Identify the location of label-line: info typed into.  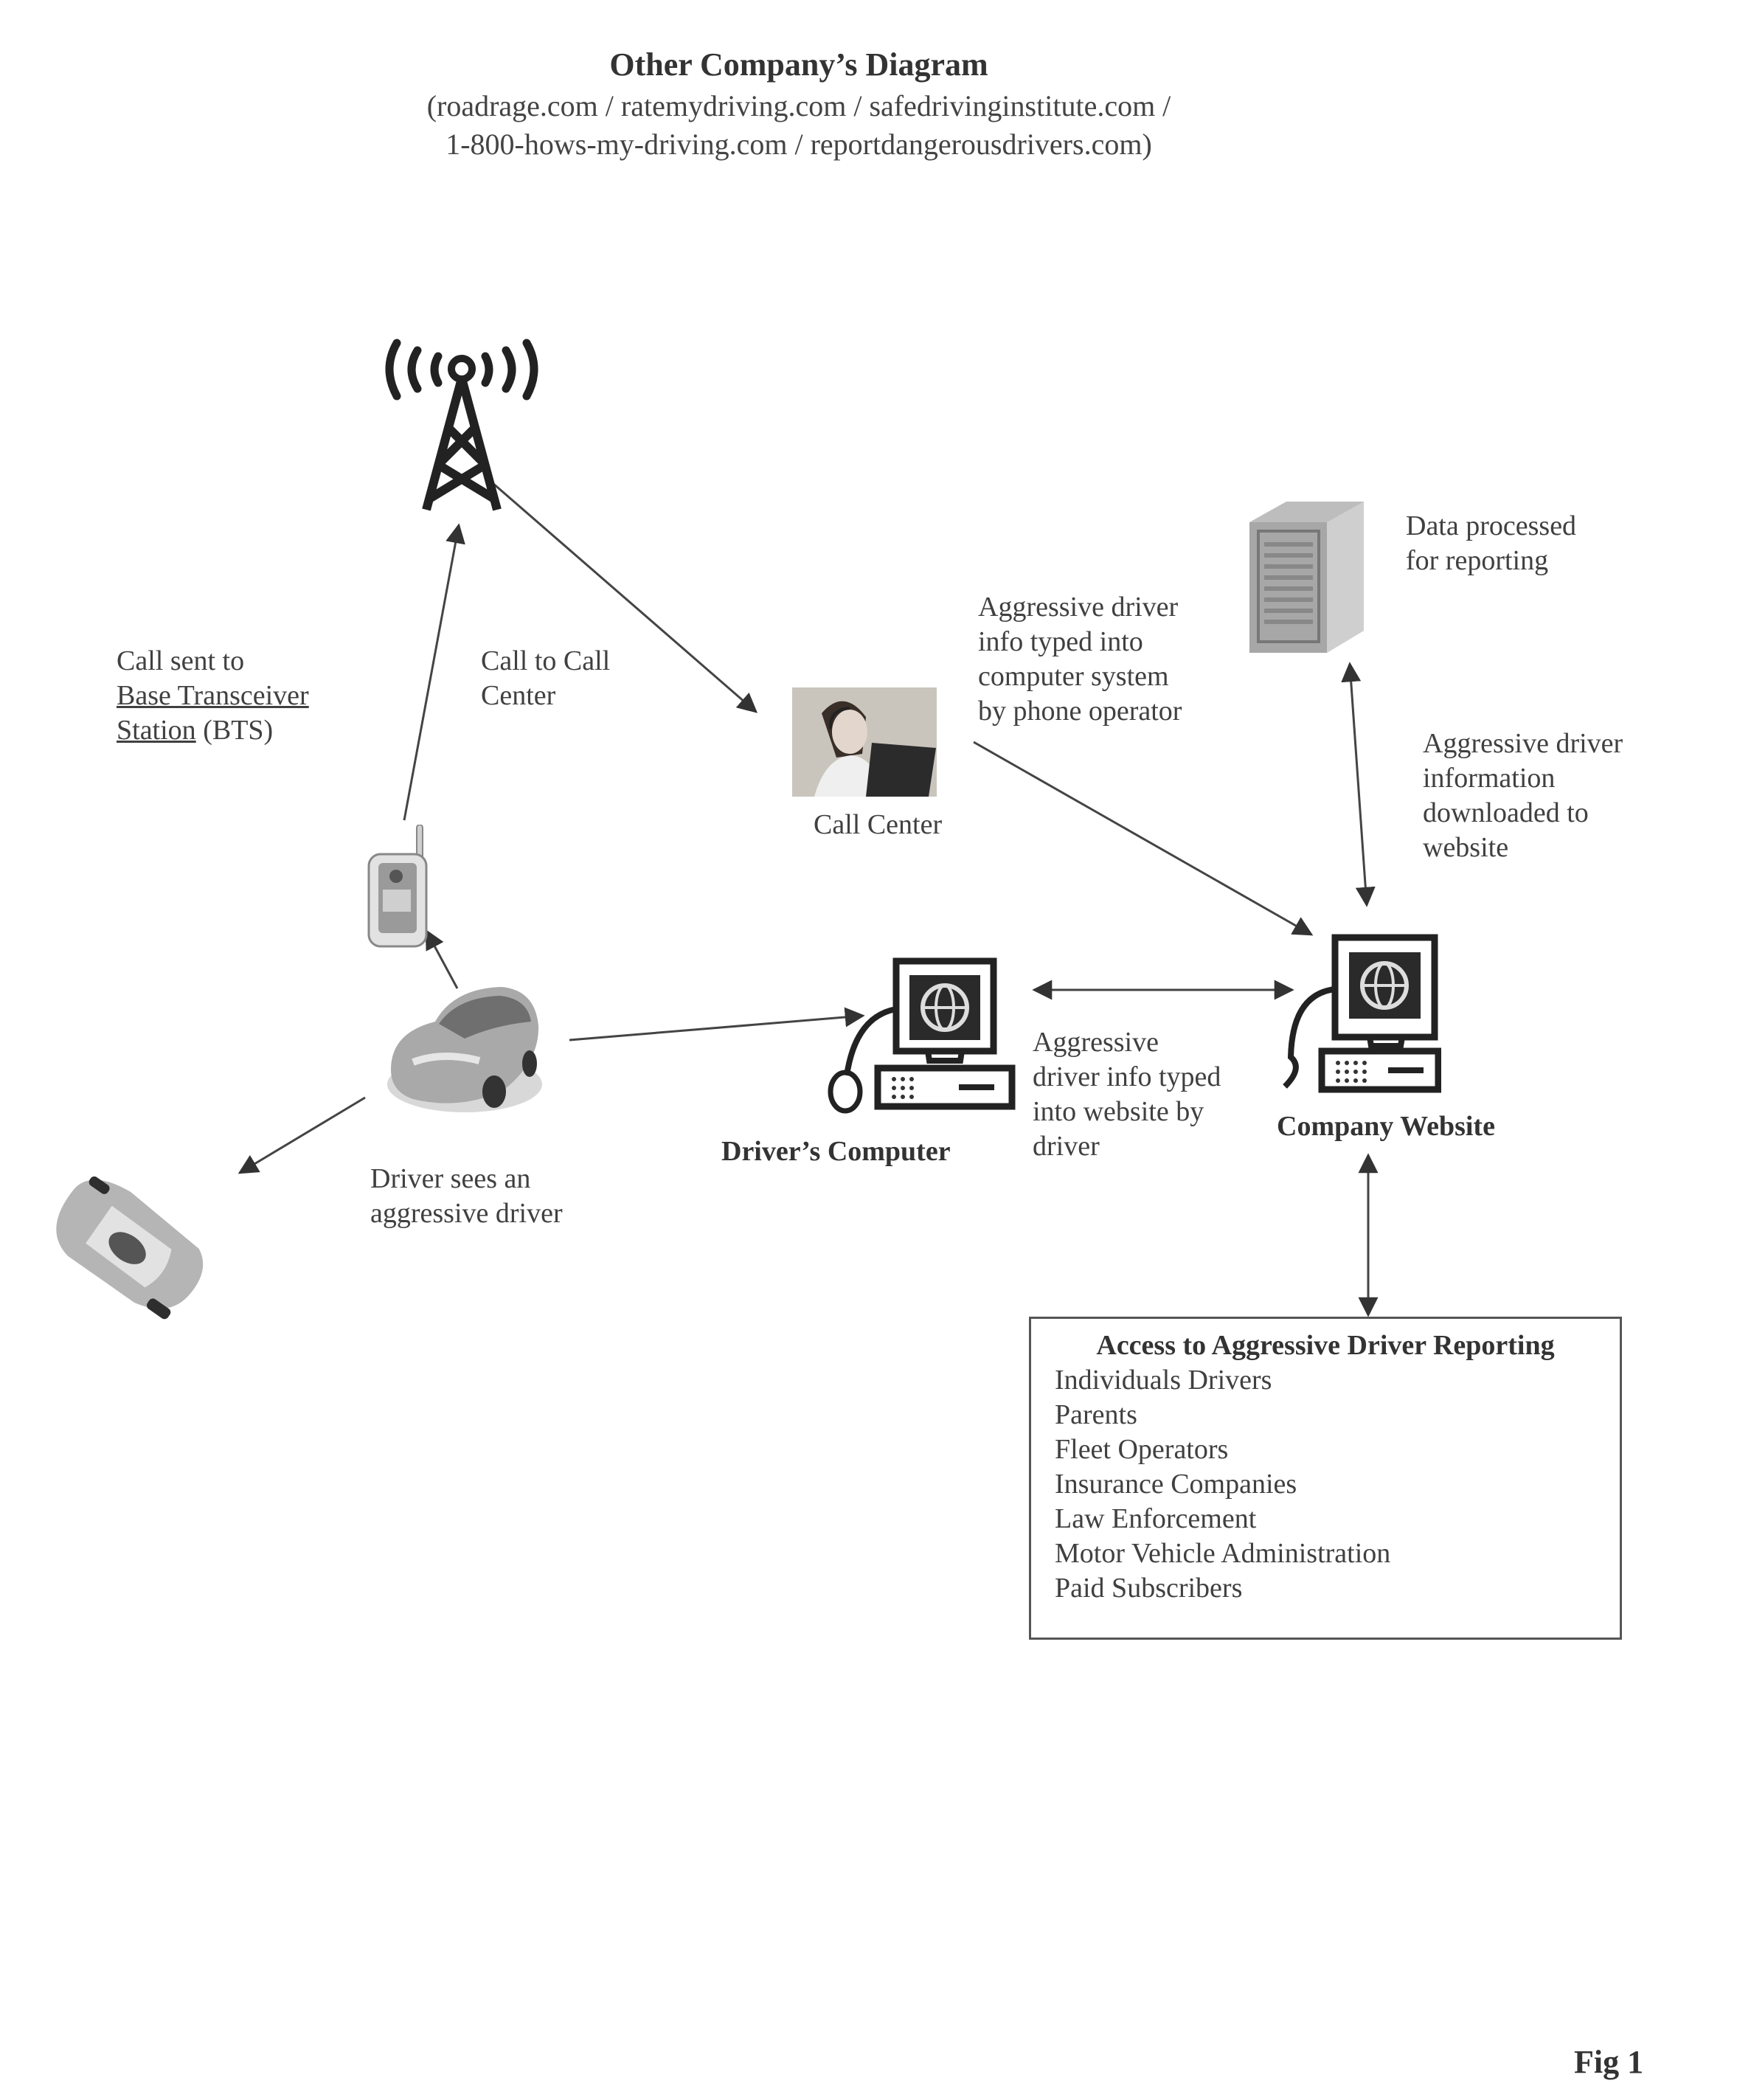
(1060, 641).